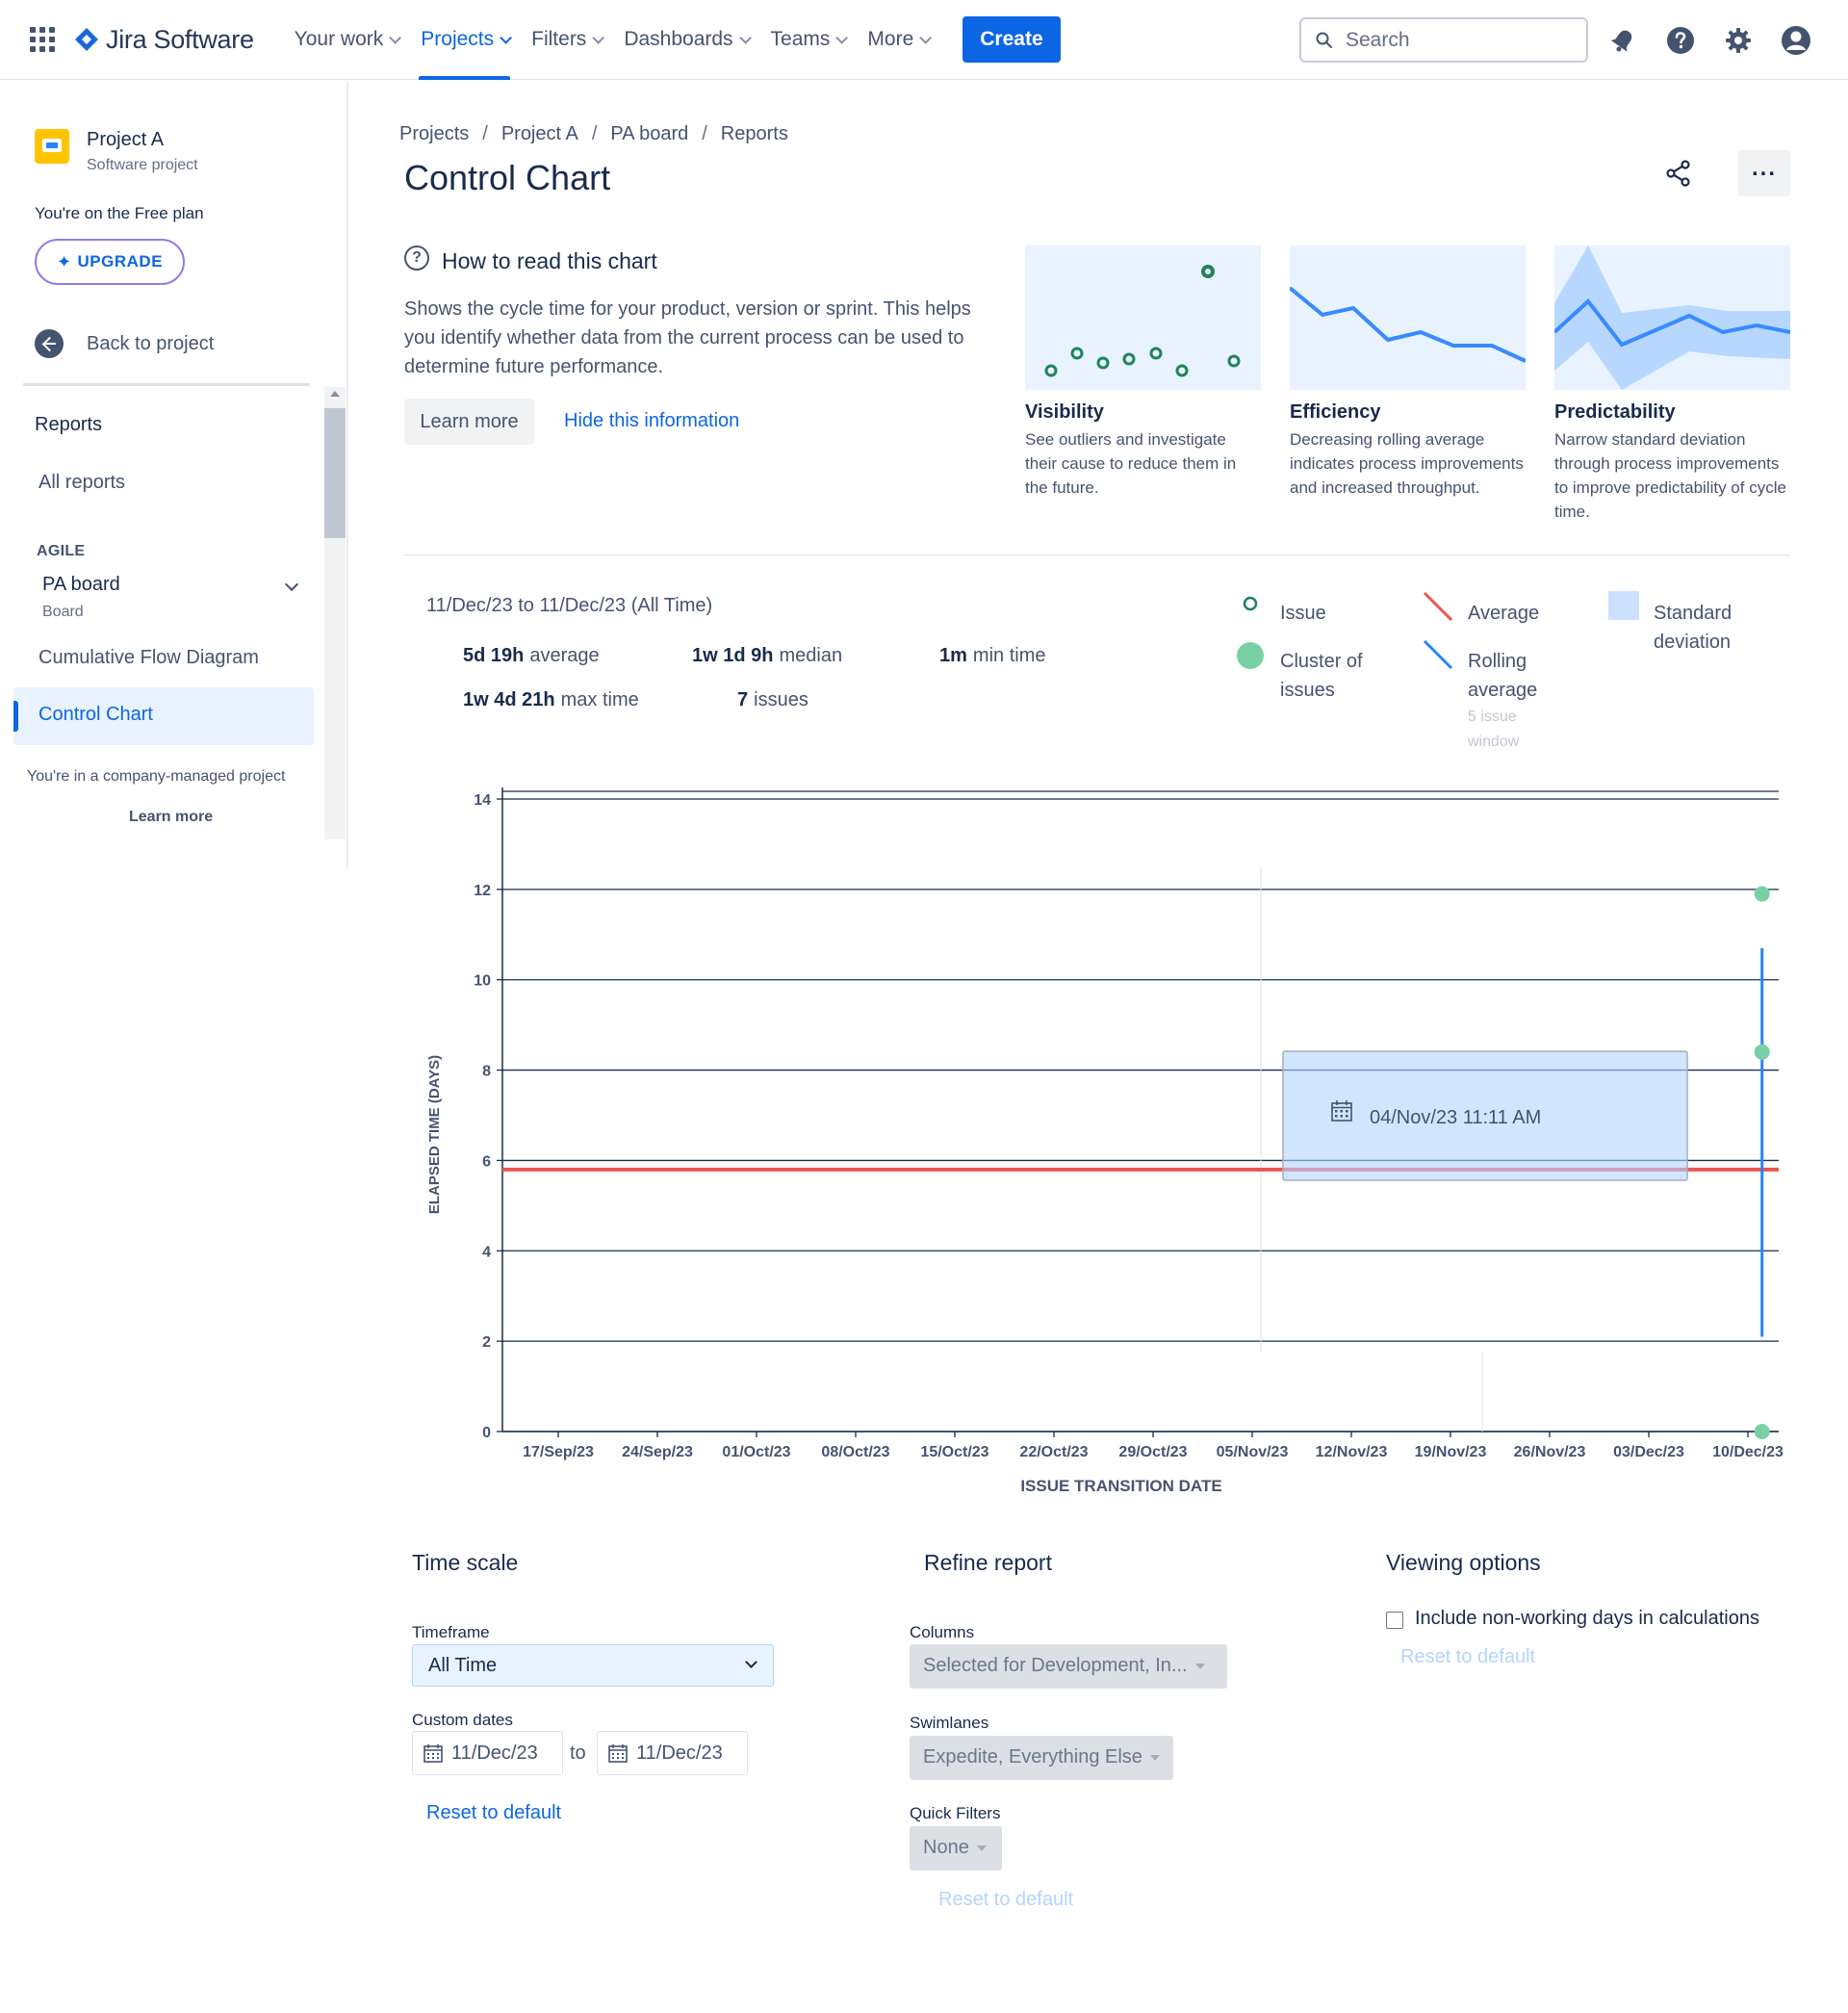  What do you see at coordinates (559, 39) in the screenshot?
I see `nav-label: Filters` at bounding box center [559, 39].